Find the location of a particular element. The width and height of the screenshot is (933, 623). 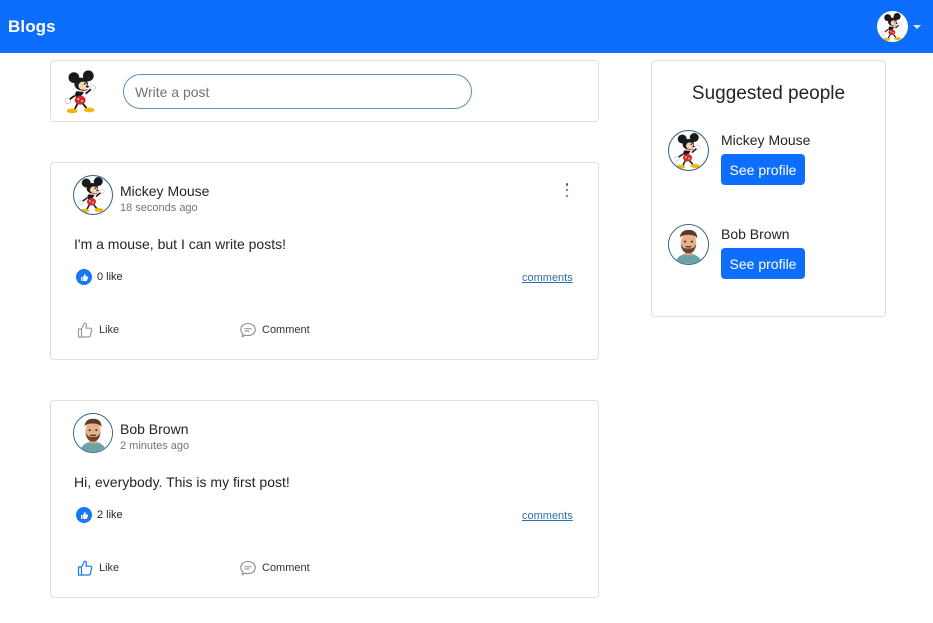

suggested-name: Mickey Mouse is located at coordinates (766, 140).